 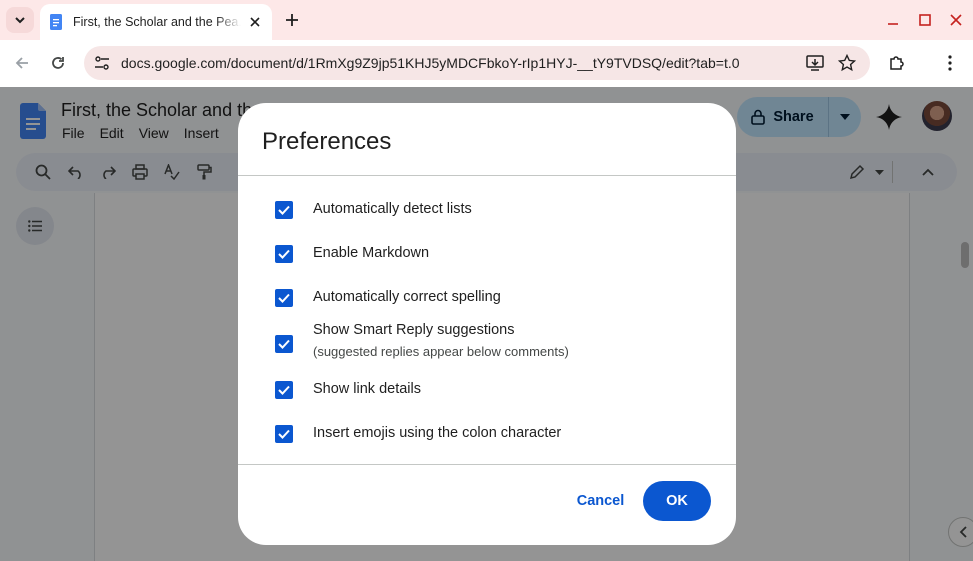 I want to click on checkbox-insert-emojis, so click(x=284, y=434).